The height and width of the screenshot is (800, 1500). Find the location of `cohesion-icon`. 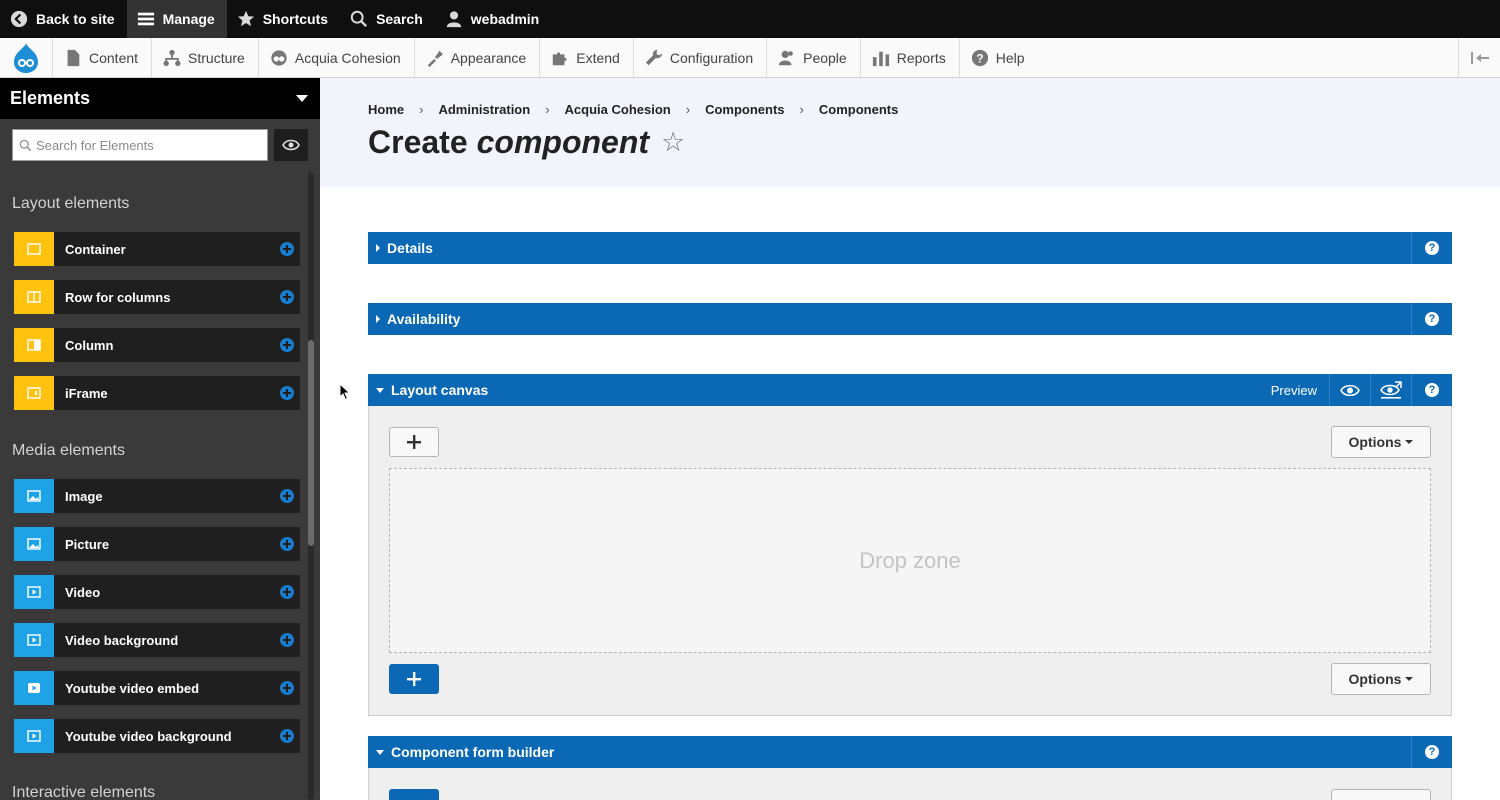

cohesion-icon is located at coordinates (279, 57).